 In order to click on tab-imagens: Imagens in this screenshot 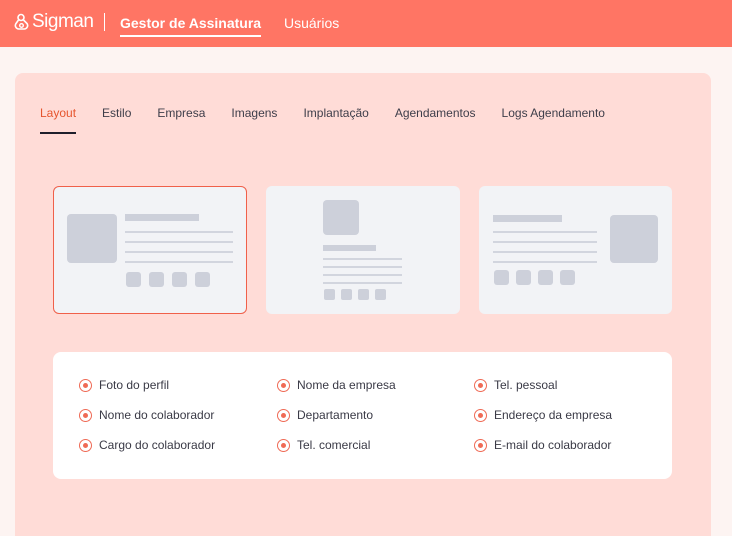, I will do `click(254, 120)`.